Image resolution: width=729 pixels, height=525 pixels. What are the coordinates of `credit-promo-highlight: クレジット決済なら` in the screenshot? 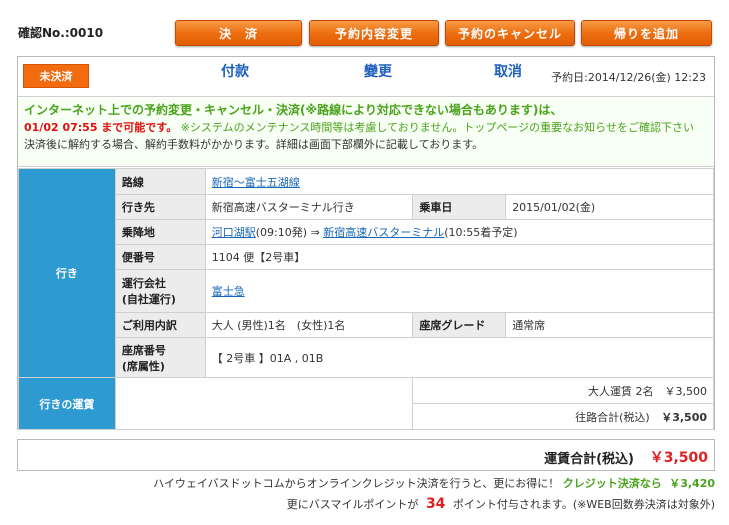 It's located at (612, 483).